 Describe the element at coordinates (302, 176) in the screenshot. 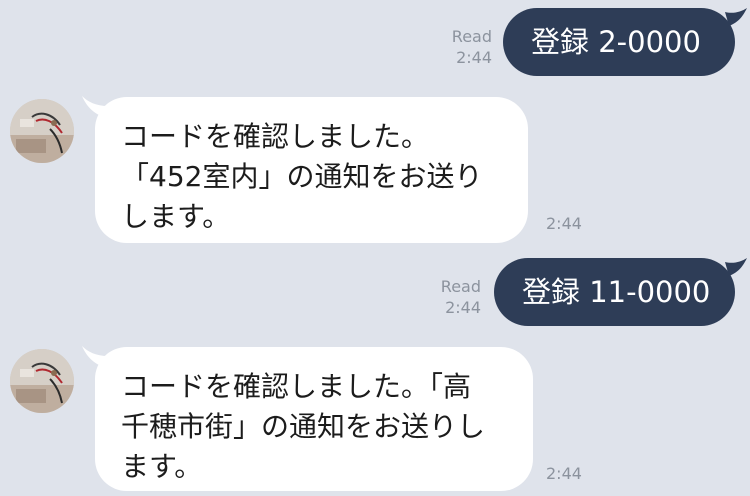

I see `message-line: 「452室内」の通知をお送り` at that location.